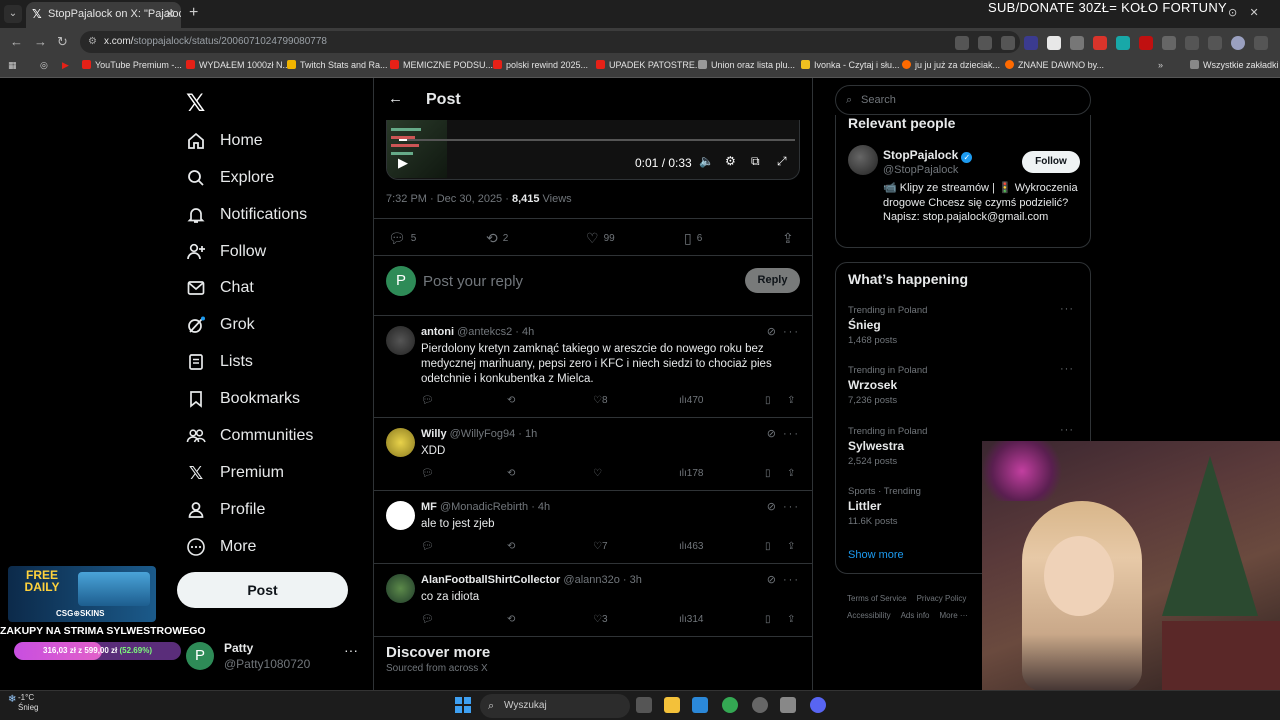 The height and width of the screenshot is (720, 1280). I want to click on share-action: ⇪, so click(788, 238).